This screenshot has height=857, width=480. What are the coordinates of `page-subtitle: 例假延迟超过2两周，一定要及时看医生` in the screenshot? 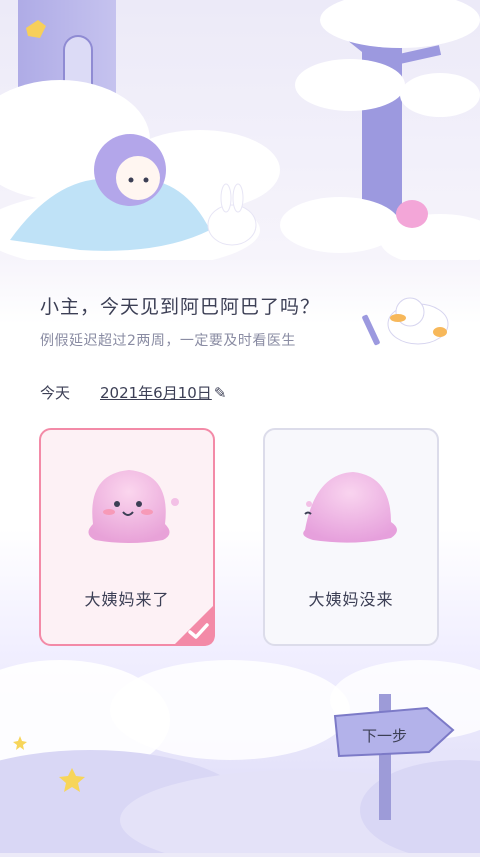 It's located at (168, 341).